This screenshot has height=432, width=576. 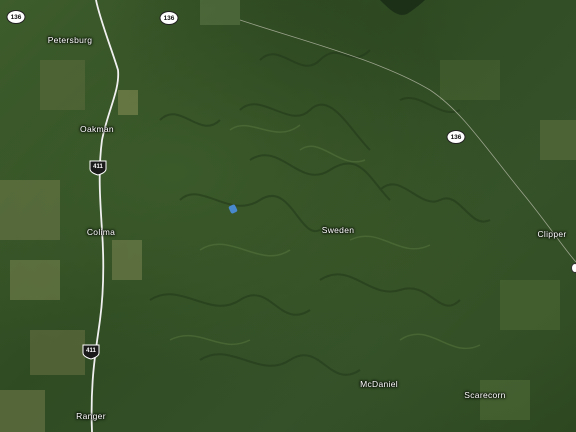 I want to click on us-411-shield-north-number: 411, so click(x=98, y=167).